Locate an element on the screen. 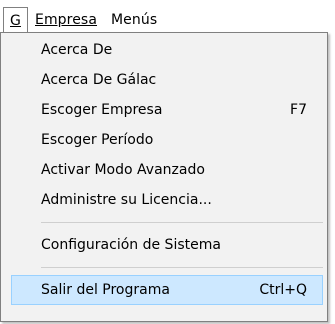 The height and width of the screenshot is (324, 335). menu-empresa-label: Empresa is located at coordinates (66, 20).